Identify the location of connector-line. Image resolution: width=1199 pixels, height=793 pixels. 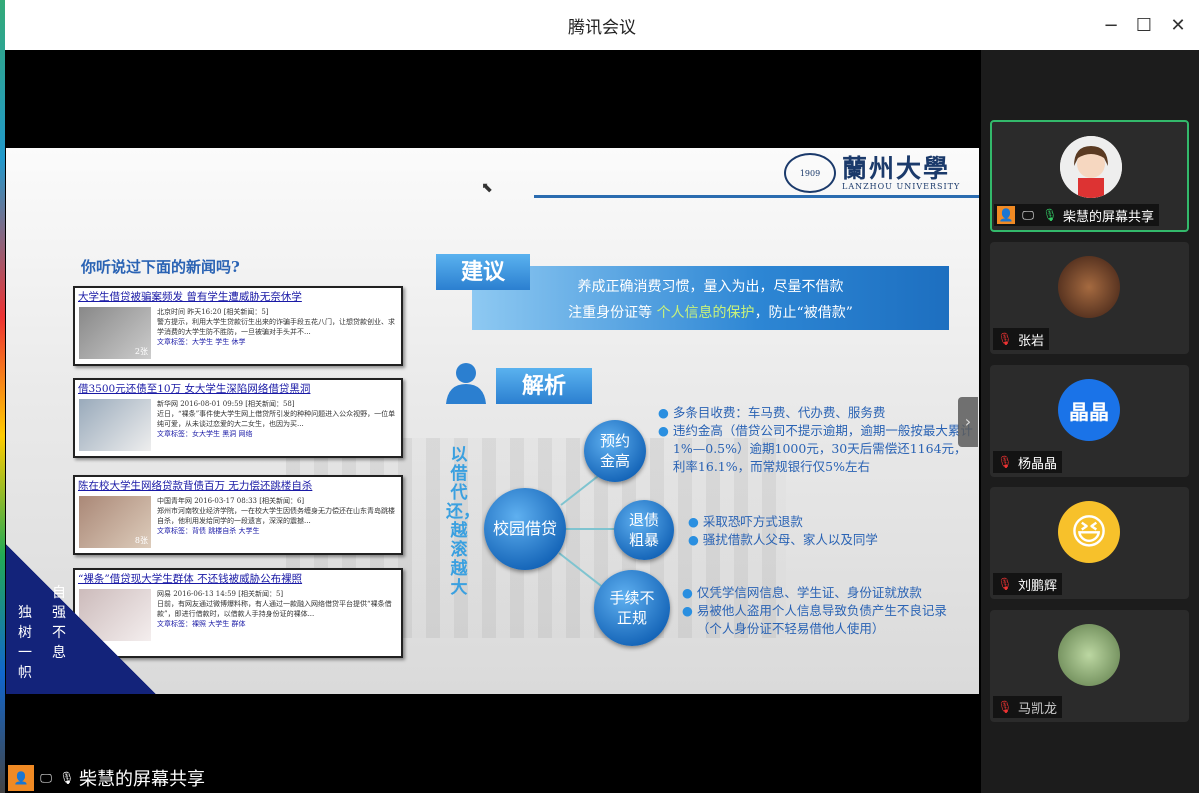
(591, 529).